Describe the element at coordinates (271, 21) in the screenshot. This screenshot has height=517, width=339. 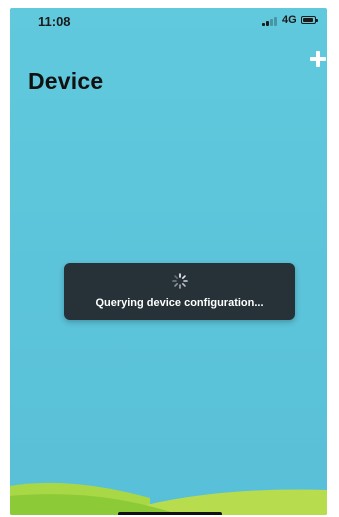
I see `signal-icon` at that location.